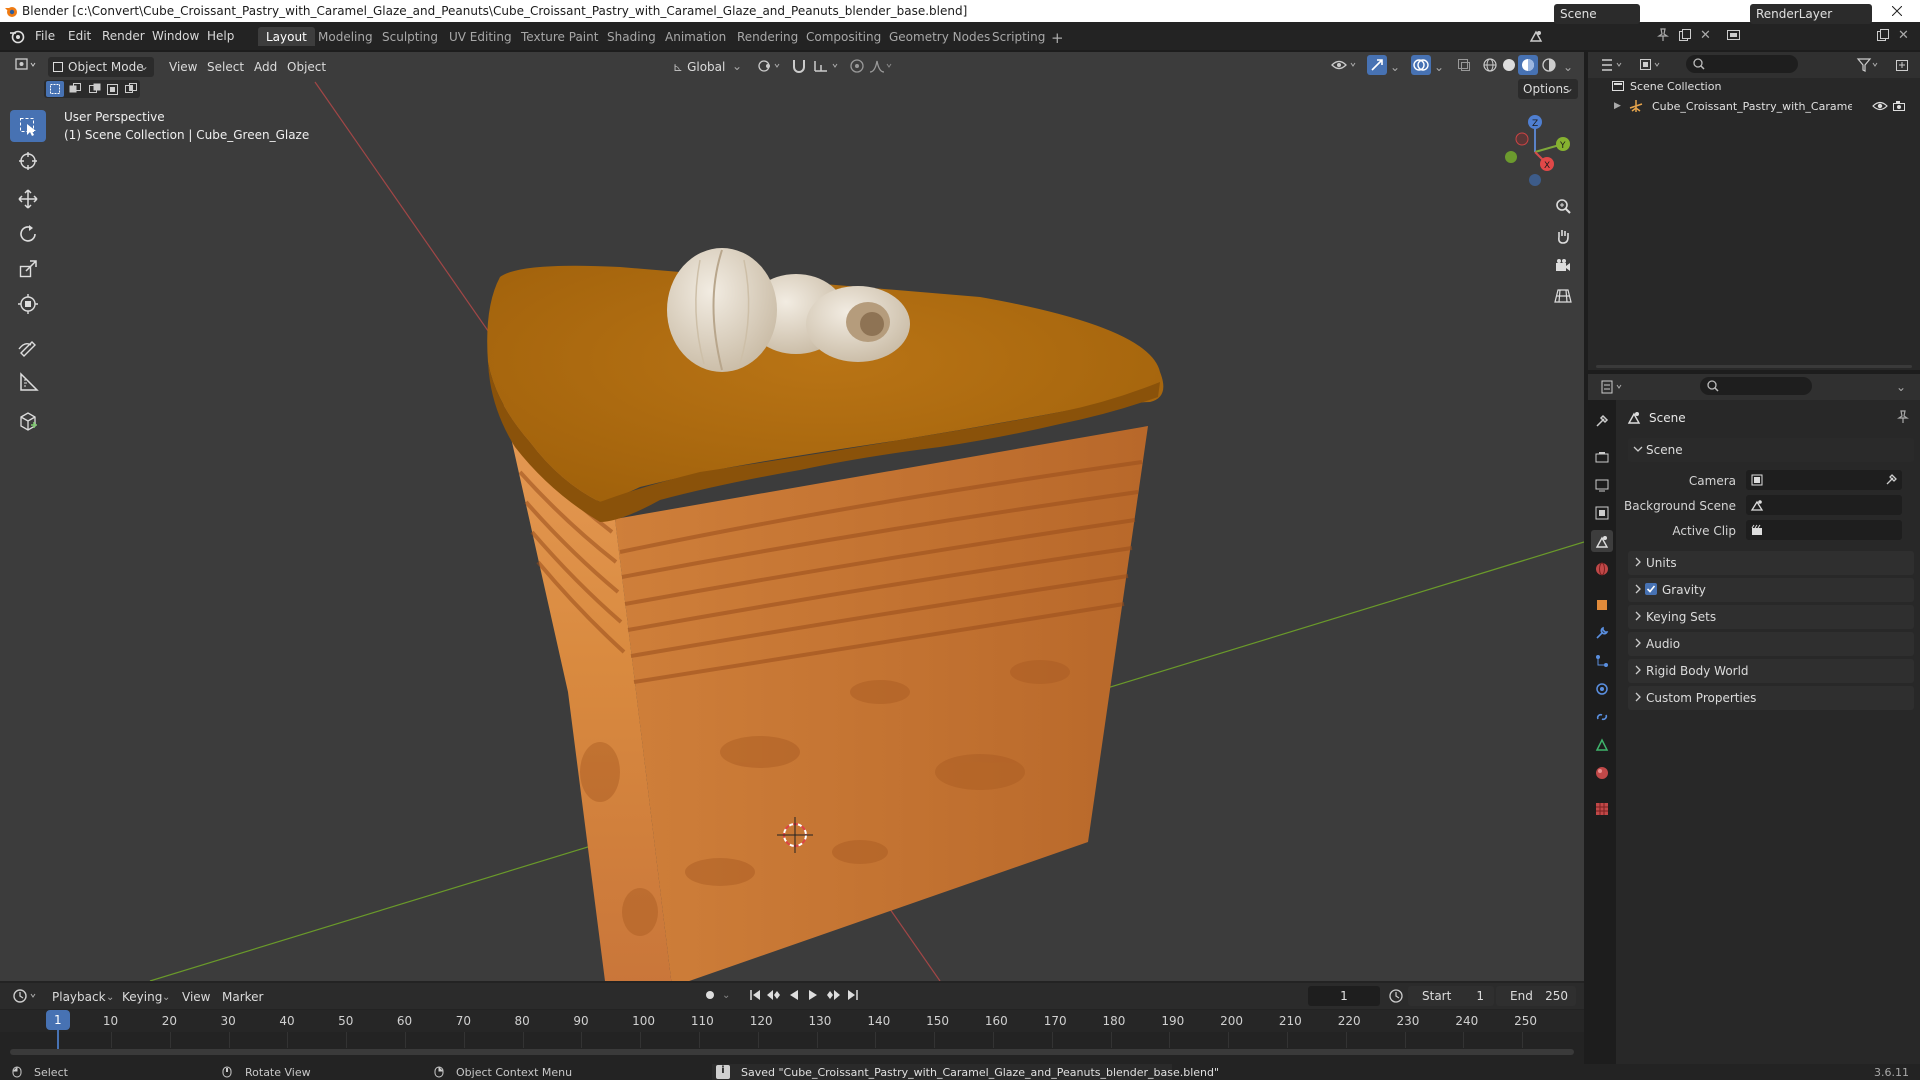 The image size is (1920, 1080). Describe the element at coordinates (1602, 717) in the screenshot. I see `tab-constraints` at that location.